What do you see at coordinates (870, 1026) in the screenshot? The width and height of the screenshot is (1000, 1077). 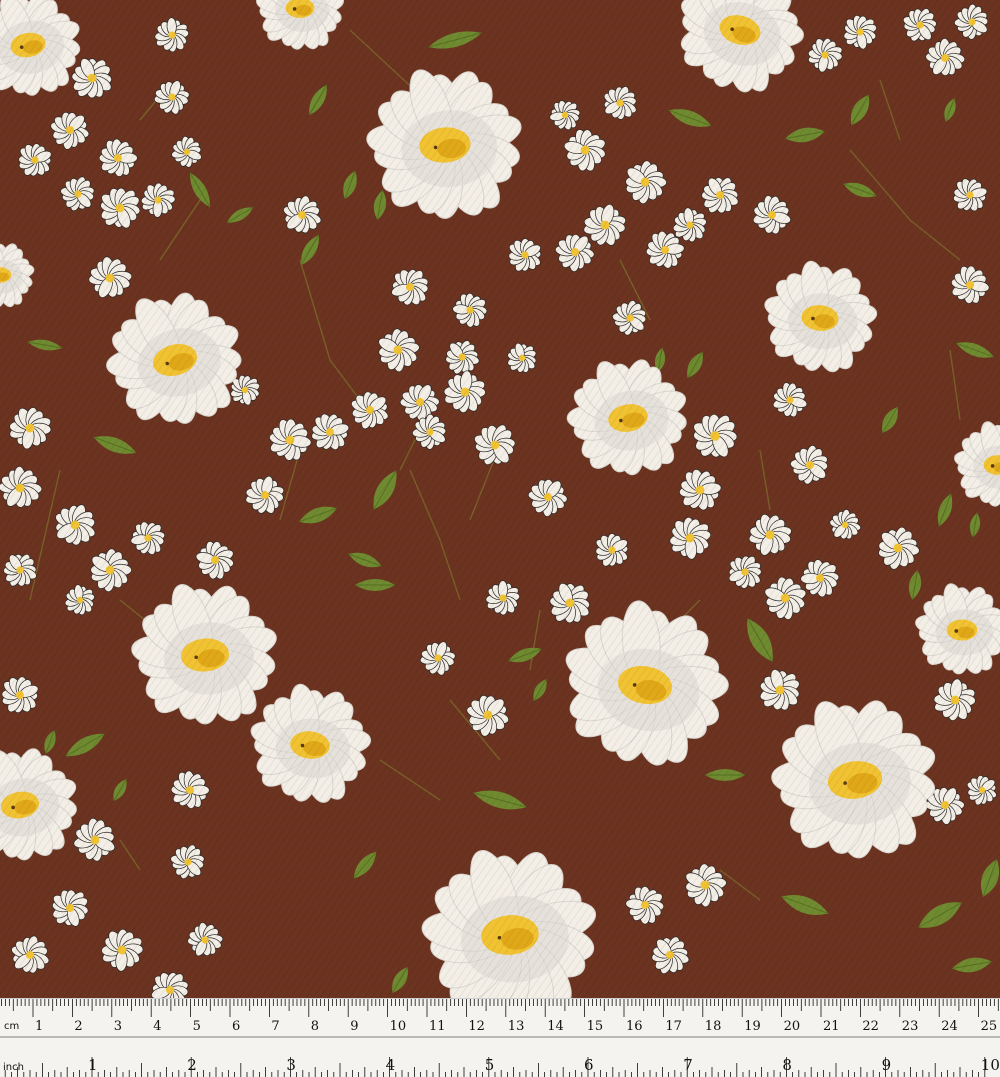 I see `cm-label-22: 22` at bounding box center [870, 1026].